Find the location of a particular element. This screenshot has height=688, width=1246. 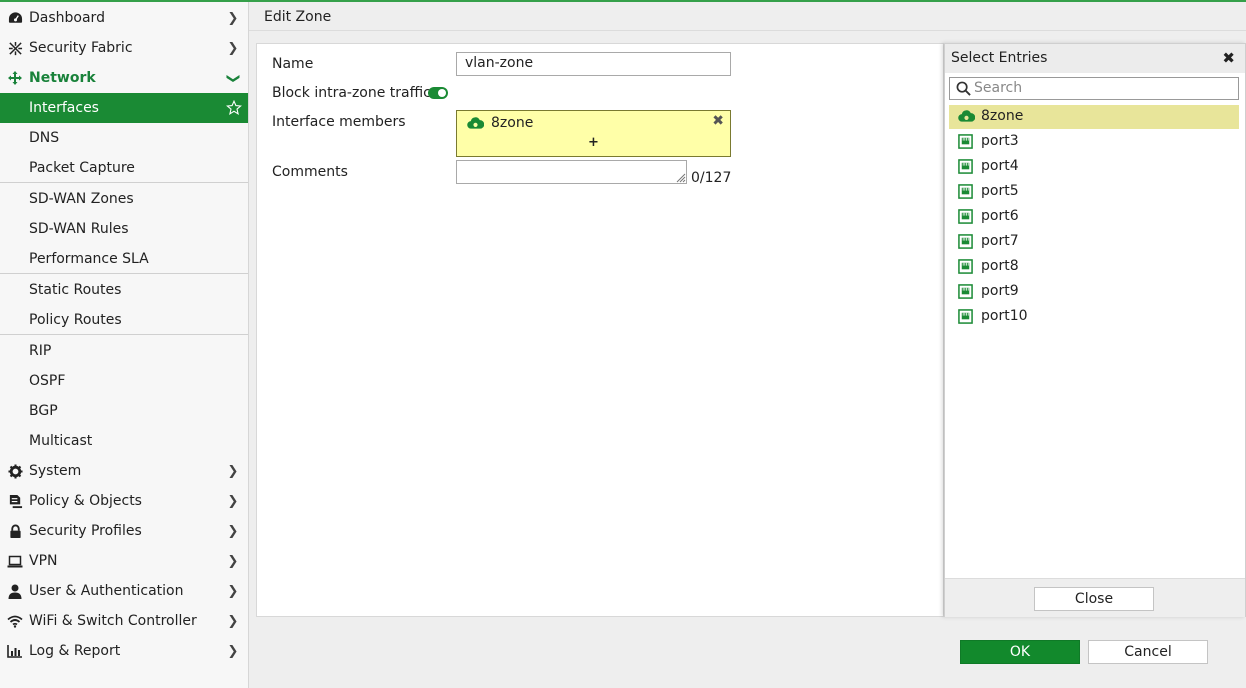

sidebar-item-label: DNS is located at coordinates (44, 138).